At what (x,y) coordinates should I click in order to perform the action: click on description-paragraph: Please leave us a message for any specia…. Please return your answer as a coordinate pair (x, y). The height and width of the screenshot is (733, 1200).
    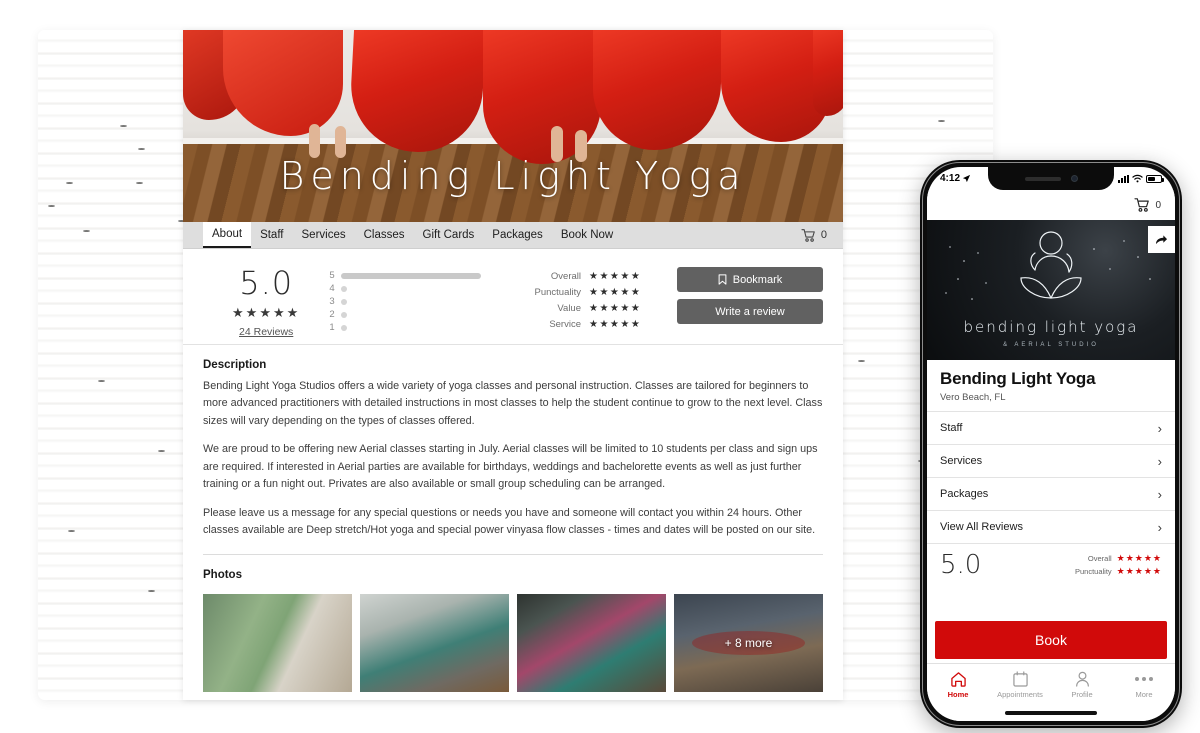
    Looking at the image, I should click on (509, 521).